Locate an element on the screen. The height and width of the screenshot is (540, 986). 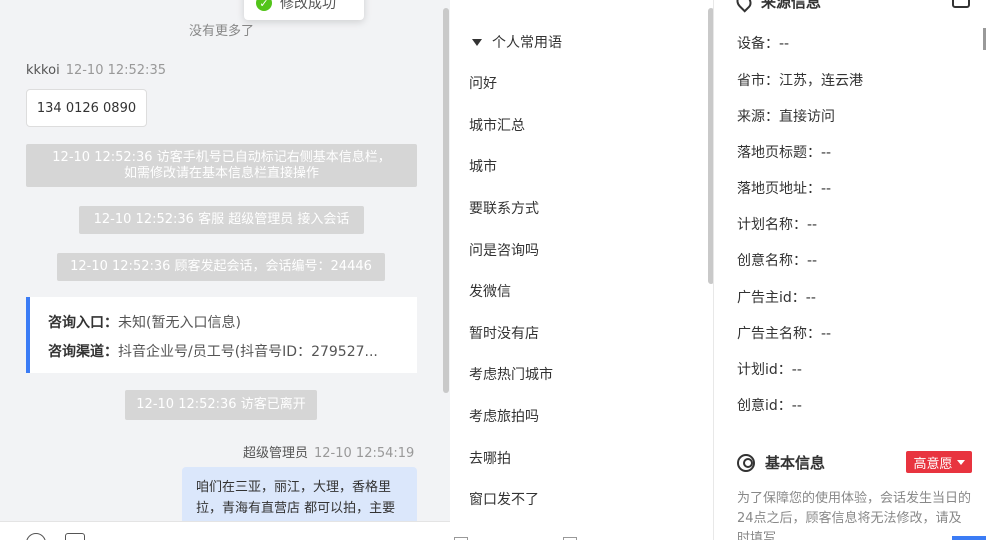
success-toast: ✓ 修改成功 is located at coordinates (304, 10).